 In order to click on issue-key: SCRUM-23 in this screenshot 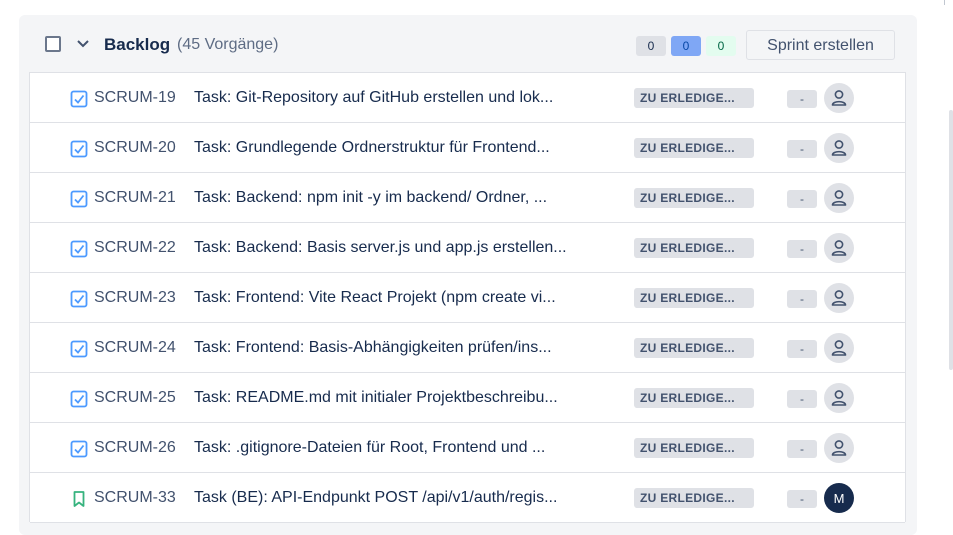, I will do `click(135, 298)`.